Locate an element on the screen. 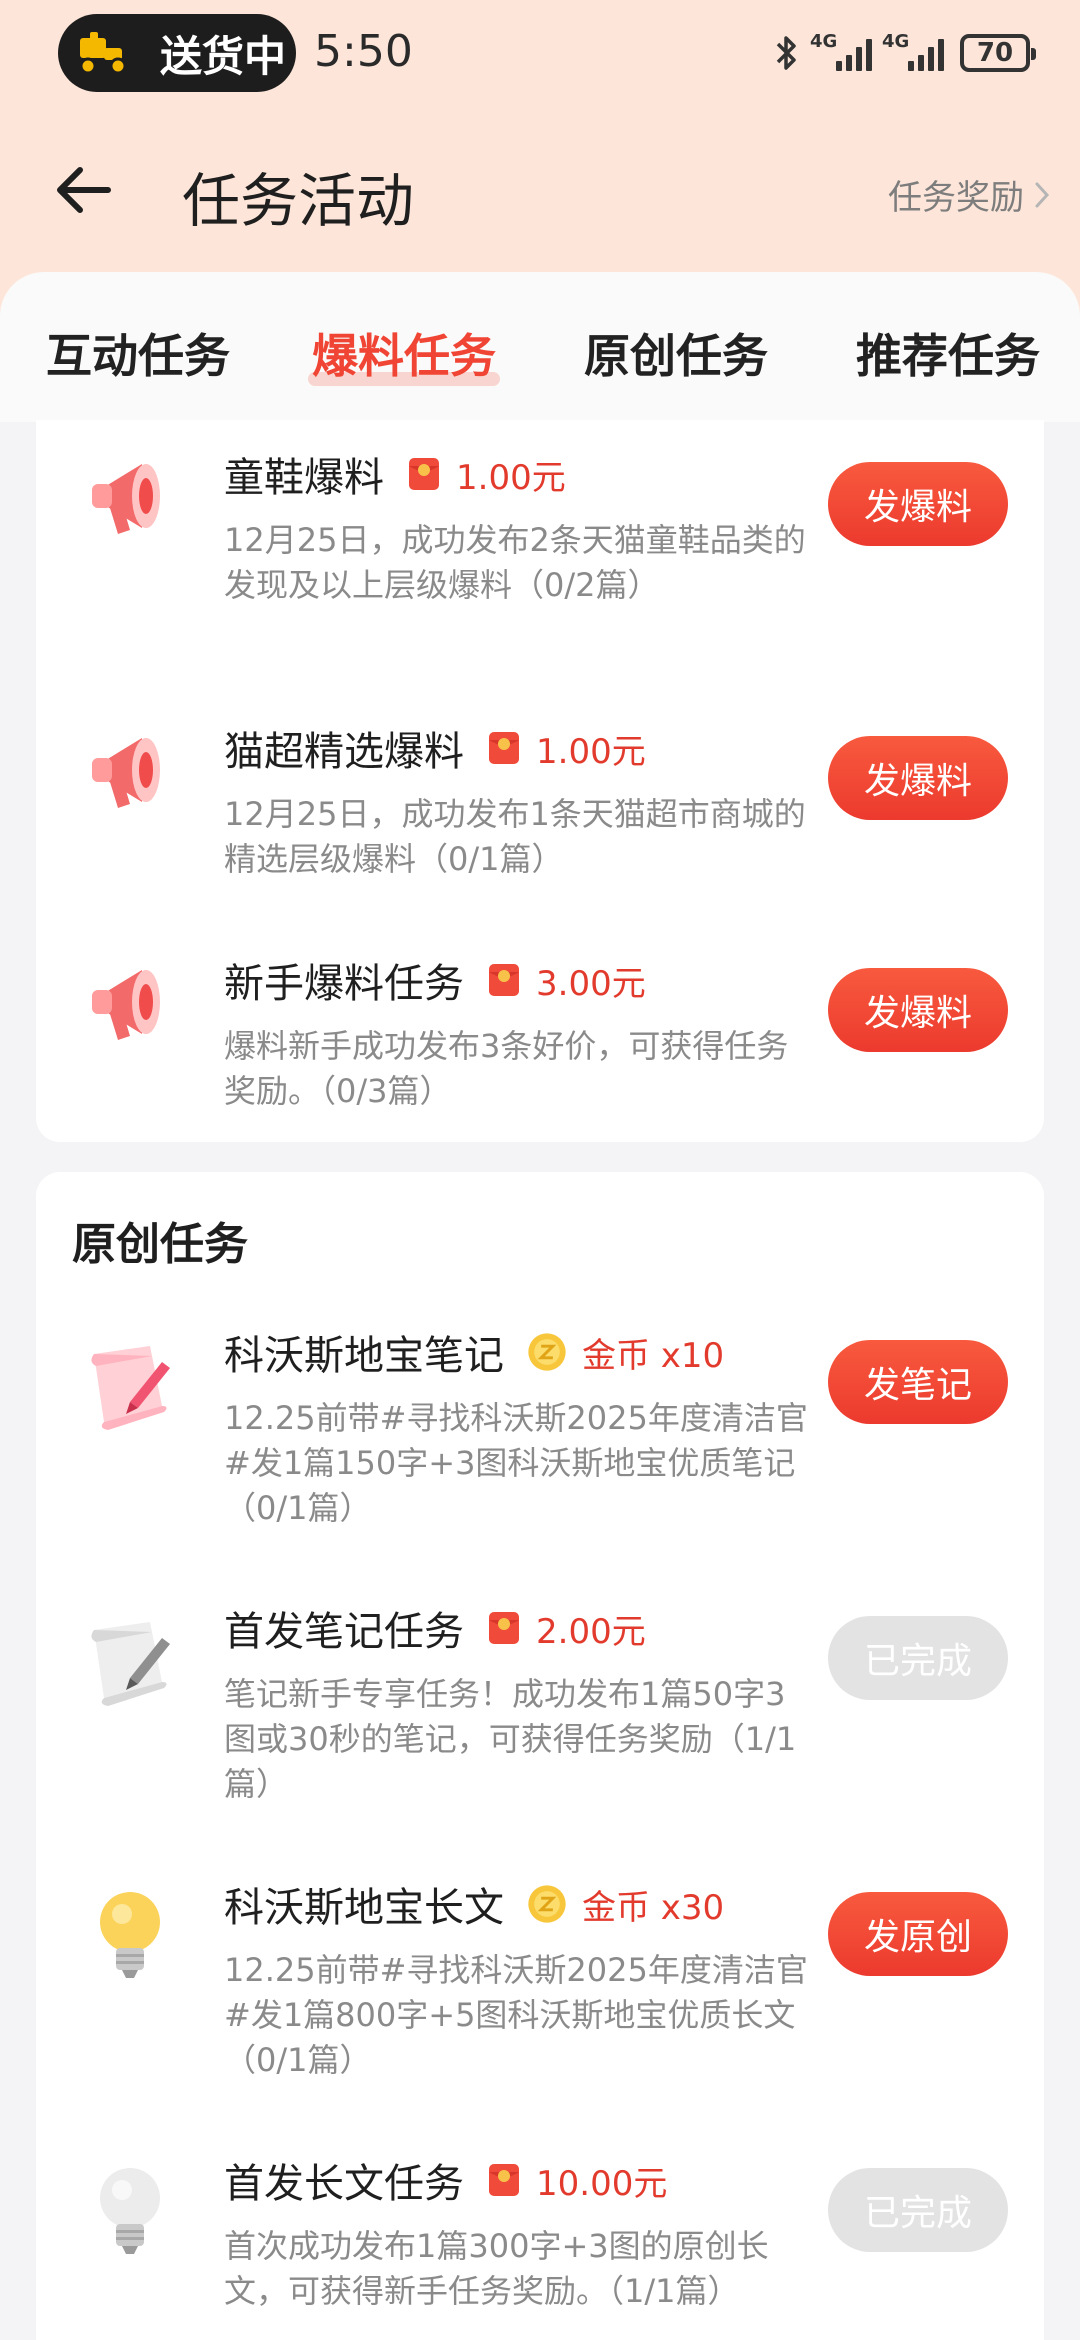 The height and width of the screenshot is (2340, 1080). page-title: 任务活动 is located at coordinates (298, 201).